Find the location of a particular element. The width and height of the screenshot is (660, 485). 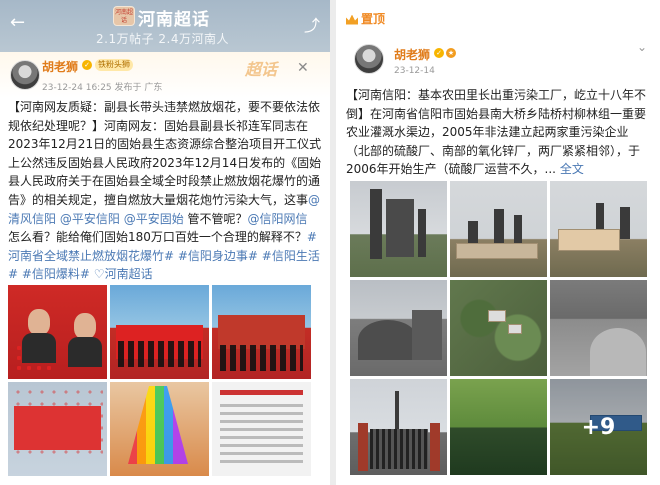

topic-stats: 2.1万帖子 2.4万河南人 is located at coordinates (162, 39).